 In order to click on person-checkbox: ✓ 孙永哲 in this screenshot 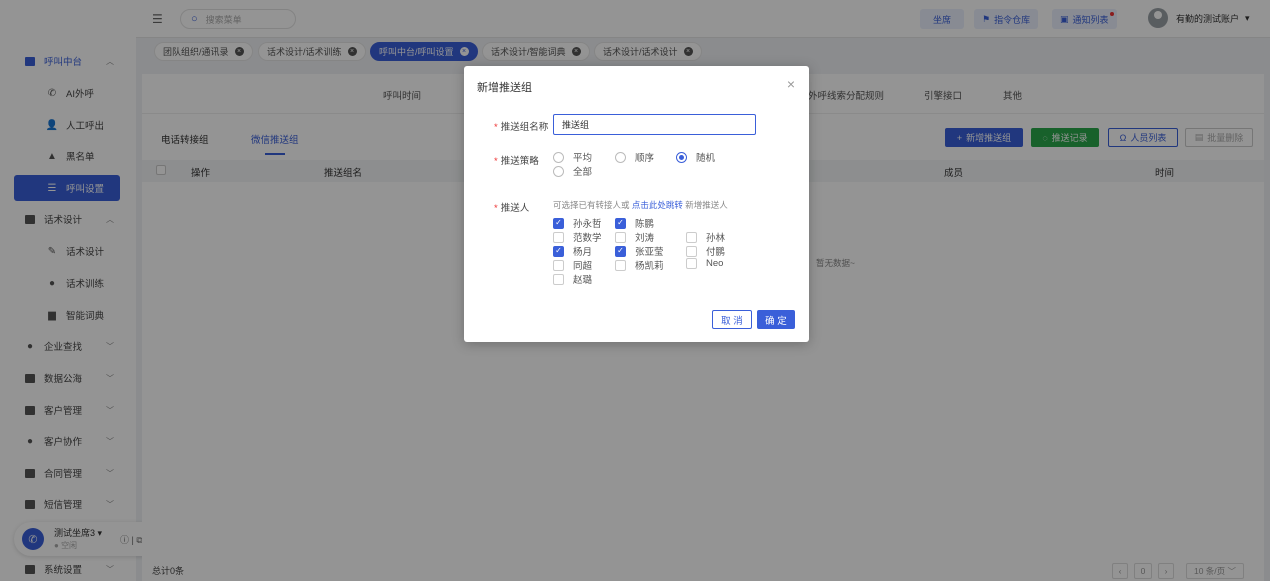, I will do `click(577, 223)`.